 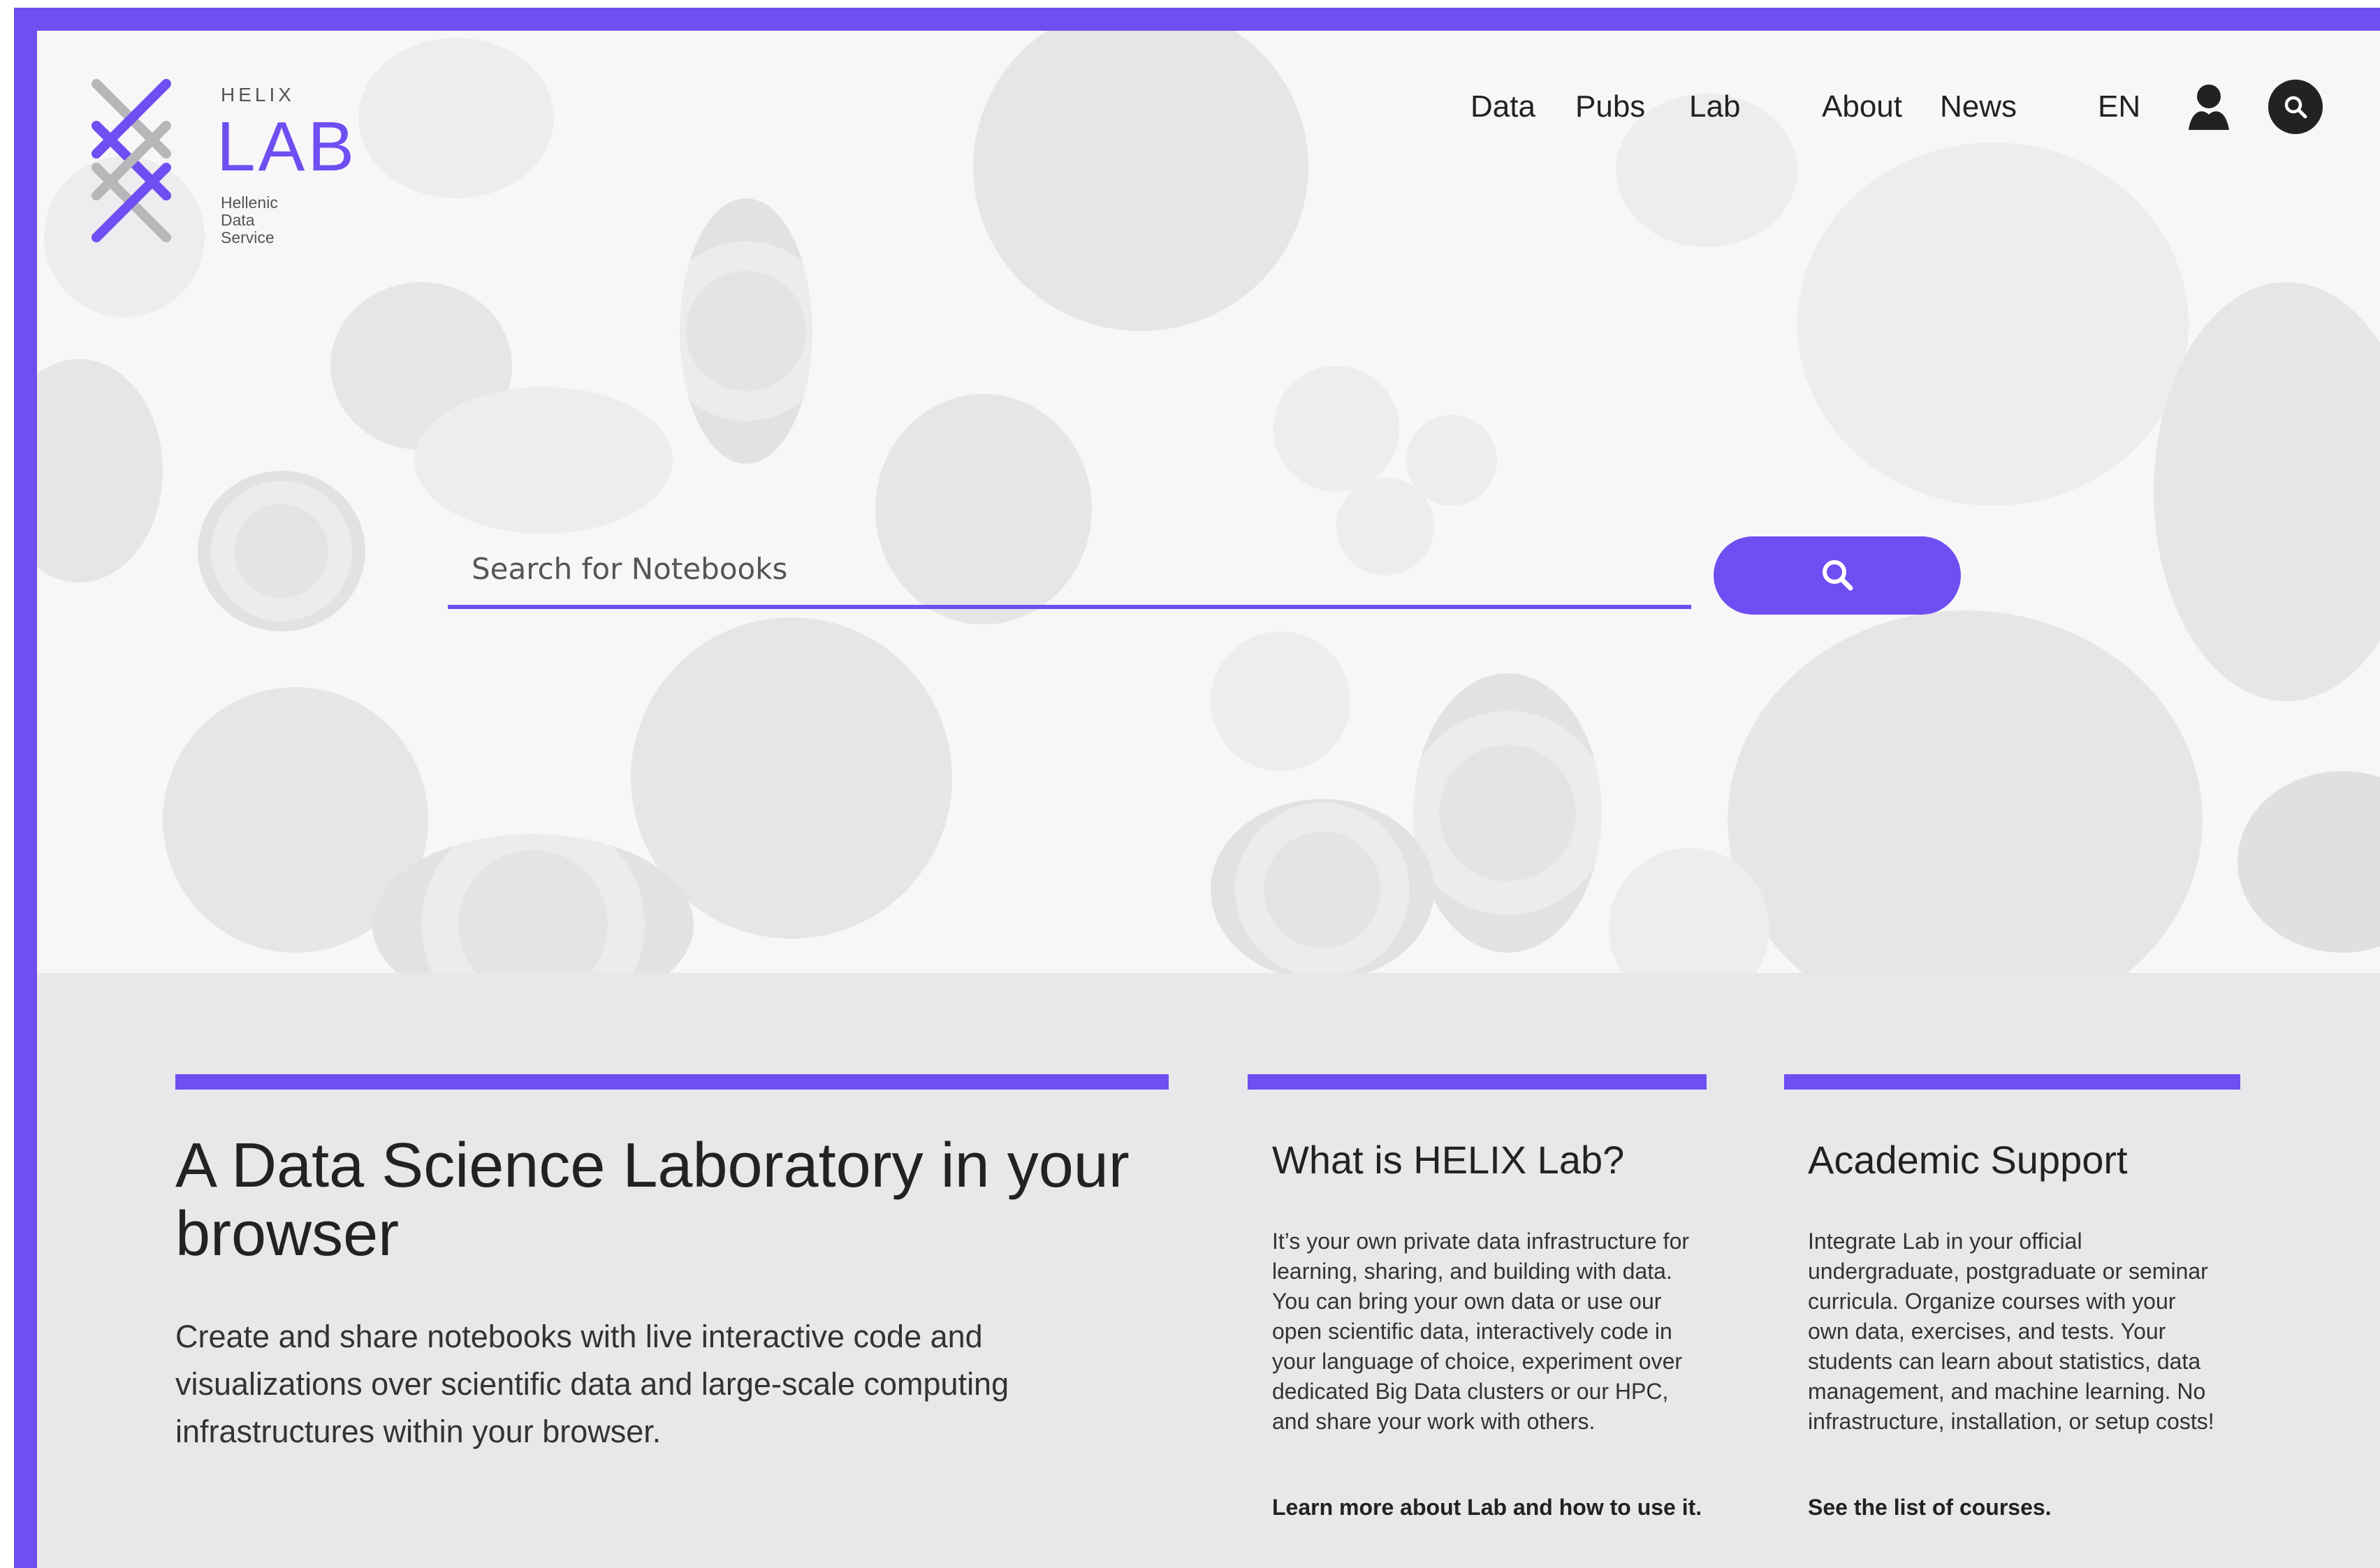 What do you see at coordinates (1610, 107) in the screenshot?
I see `nav-pubs: Pubs` at bounding box center [1610, 107].